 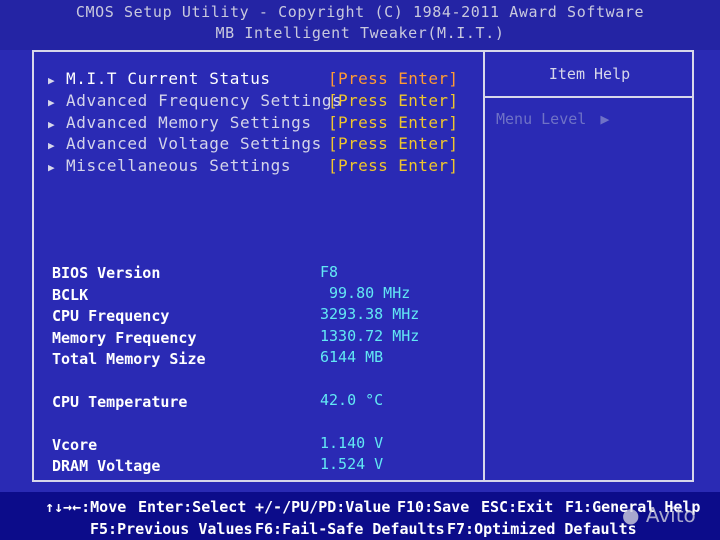 What do you see at coordinates (189, 122) in the screenshot?
I see `menu-item-label: Advanced Memory Settings` at bounding box center [189, 122].